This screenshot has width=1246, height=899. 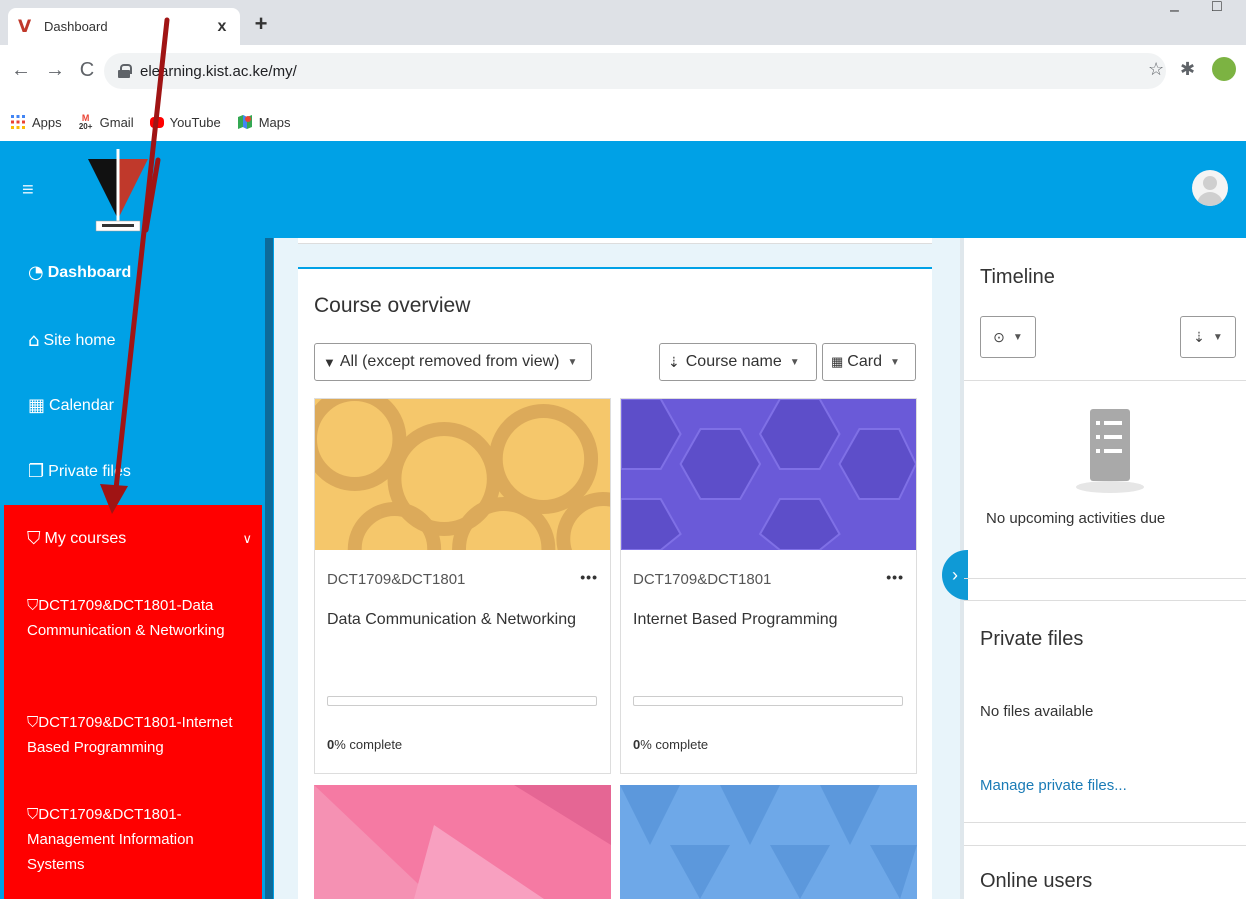 I want to click on lock-icon, so click(x=125, y=71).